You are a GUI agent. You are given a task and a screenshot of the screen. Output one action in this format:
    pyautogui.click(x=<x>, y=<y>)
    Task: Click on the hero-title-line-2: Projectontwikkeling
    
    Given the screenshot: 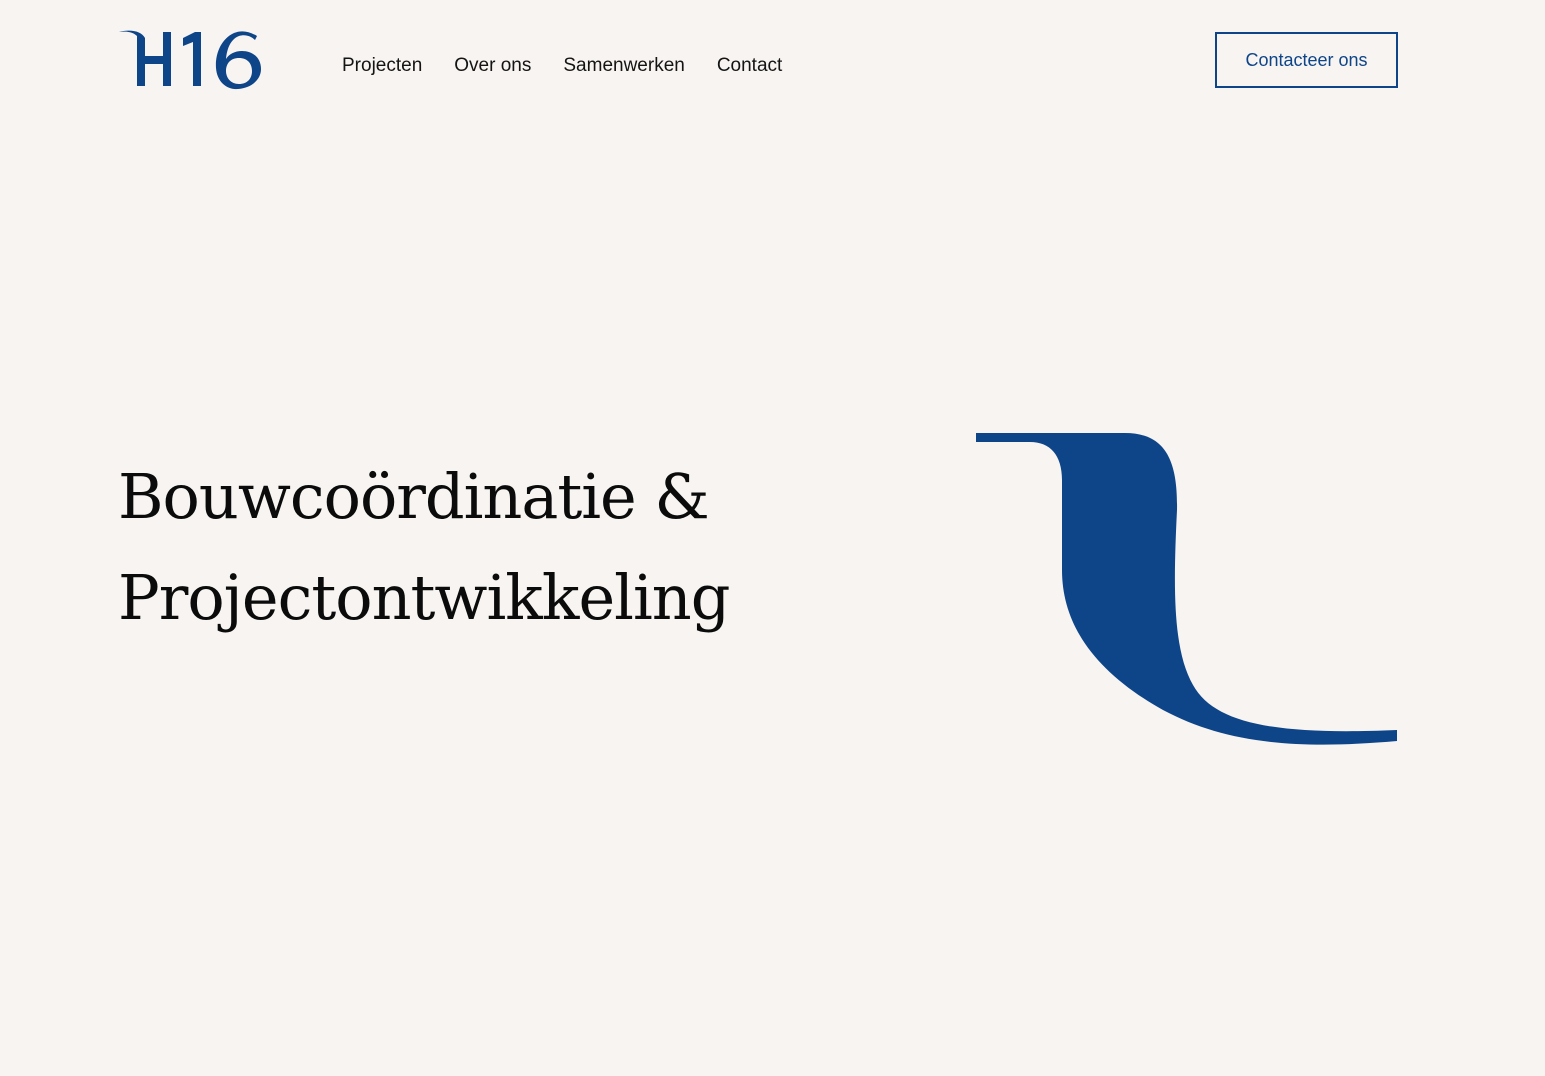 What is the action you would take?
    pyautogui.click(x=424, y=597)
    